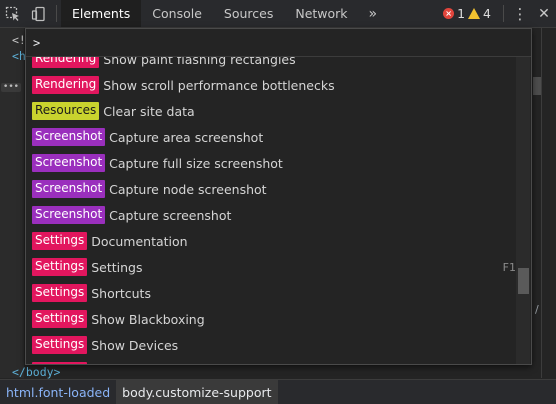 The height and width of the screenshot is (404, 556). I want to click on more-options-icon: ⋮, so click(520, 13).